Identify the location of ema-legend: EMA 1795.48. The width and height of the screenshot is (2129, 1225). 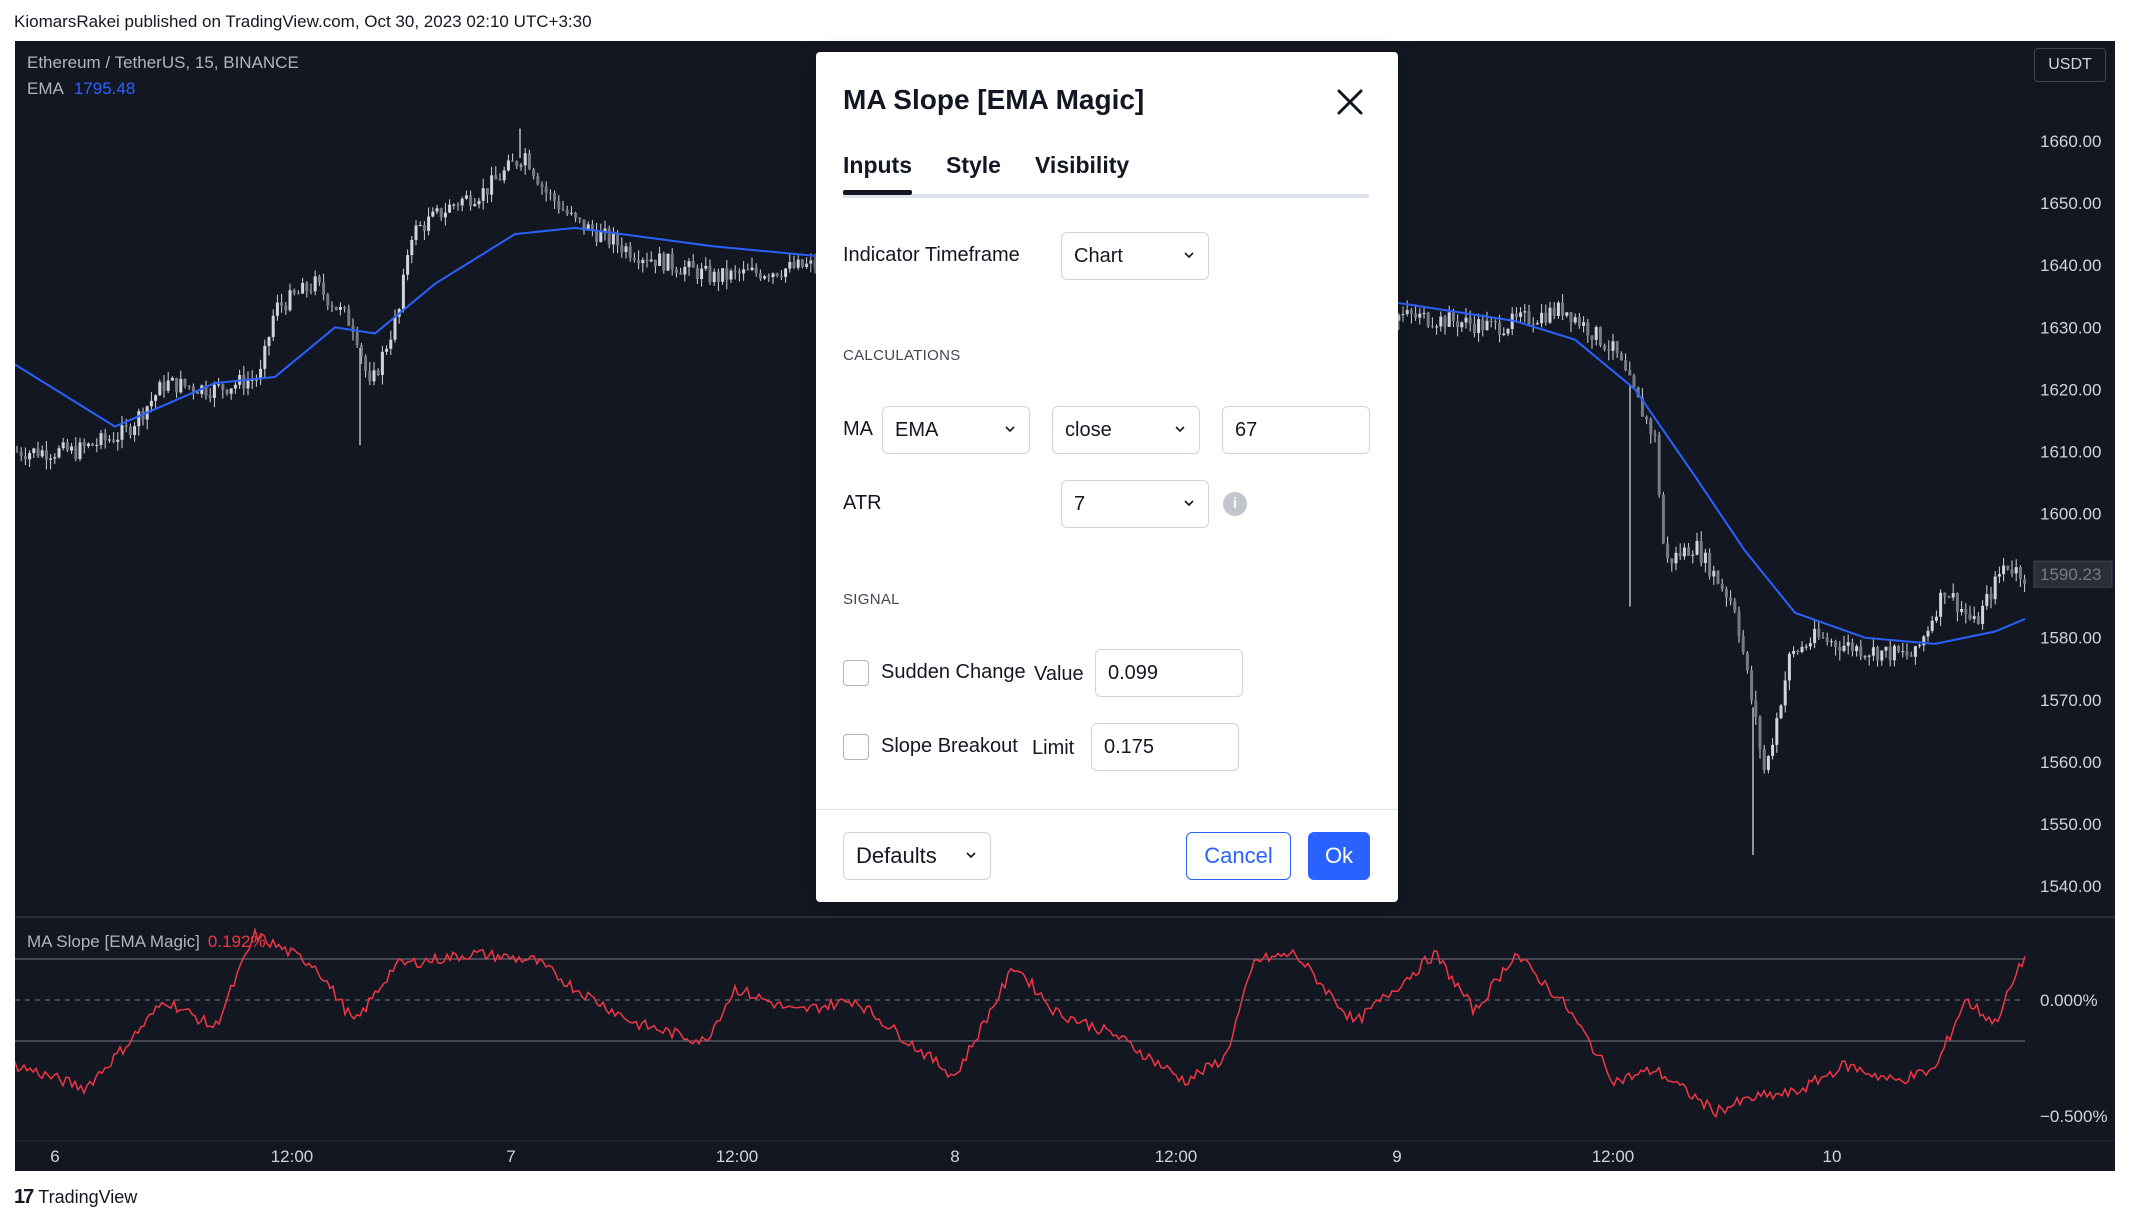
(81, 89).